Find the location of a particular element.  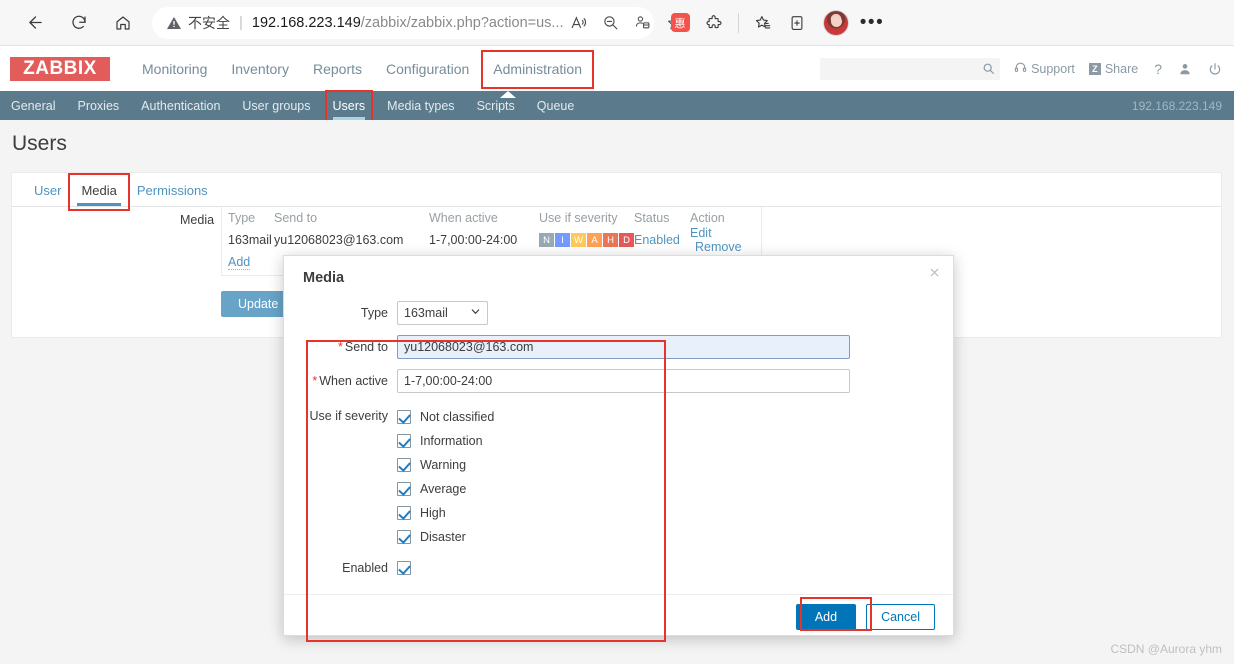

browser-extension-icons: 惠 ••• is located at coordinates (776, 23).